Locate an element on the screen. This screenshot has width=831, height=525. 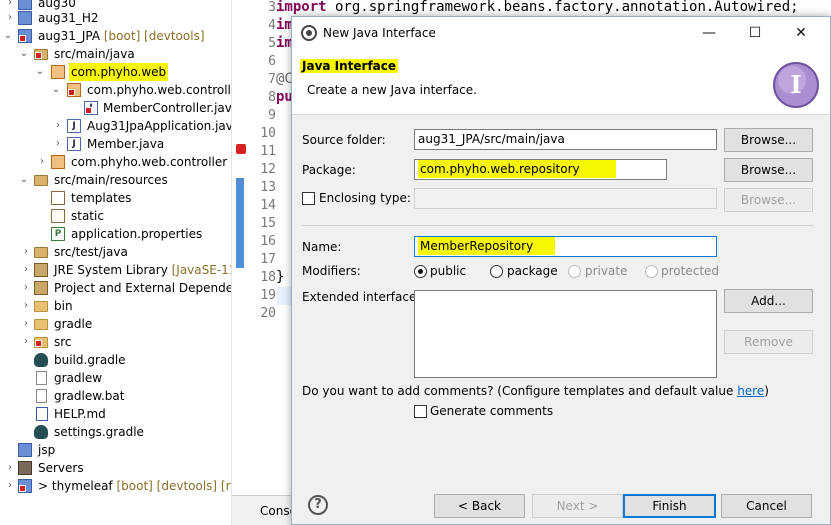
extended-interfaces-label: Extended interfaces: is located at coordinates (364, 297).